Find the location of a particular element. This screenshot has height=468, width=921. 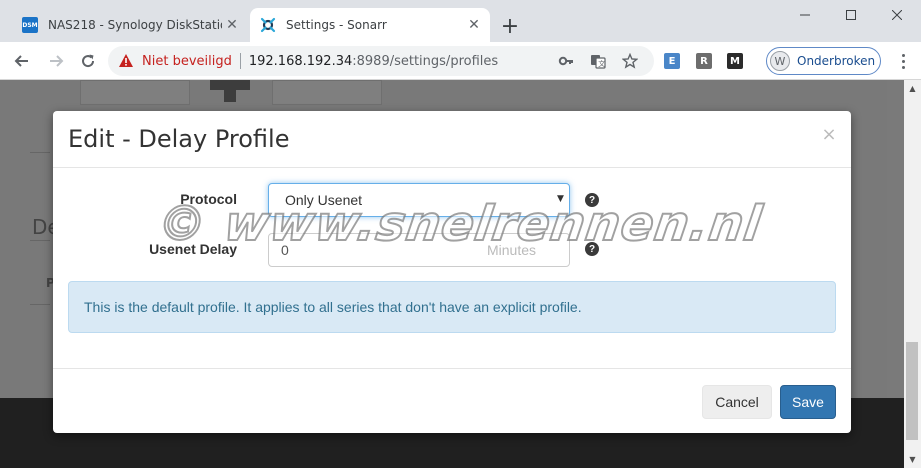

dsm-favicon-icon: DSM is located at coordinates (30, 25).